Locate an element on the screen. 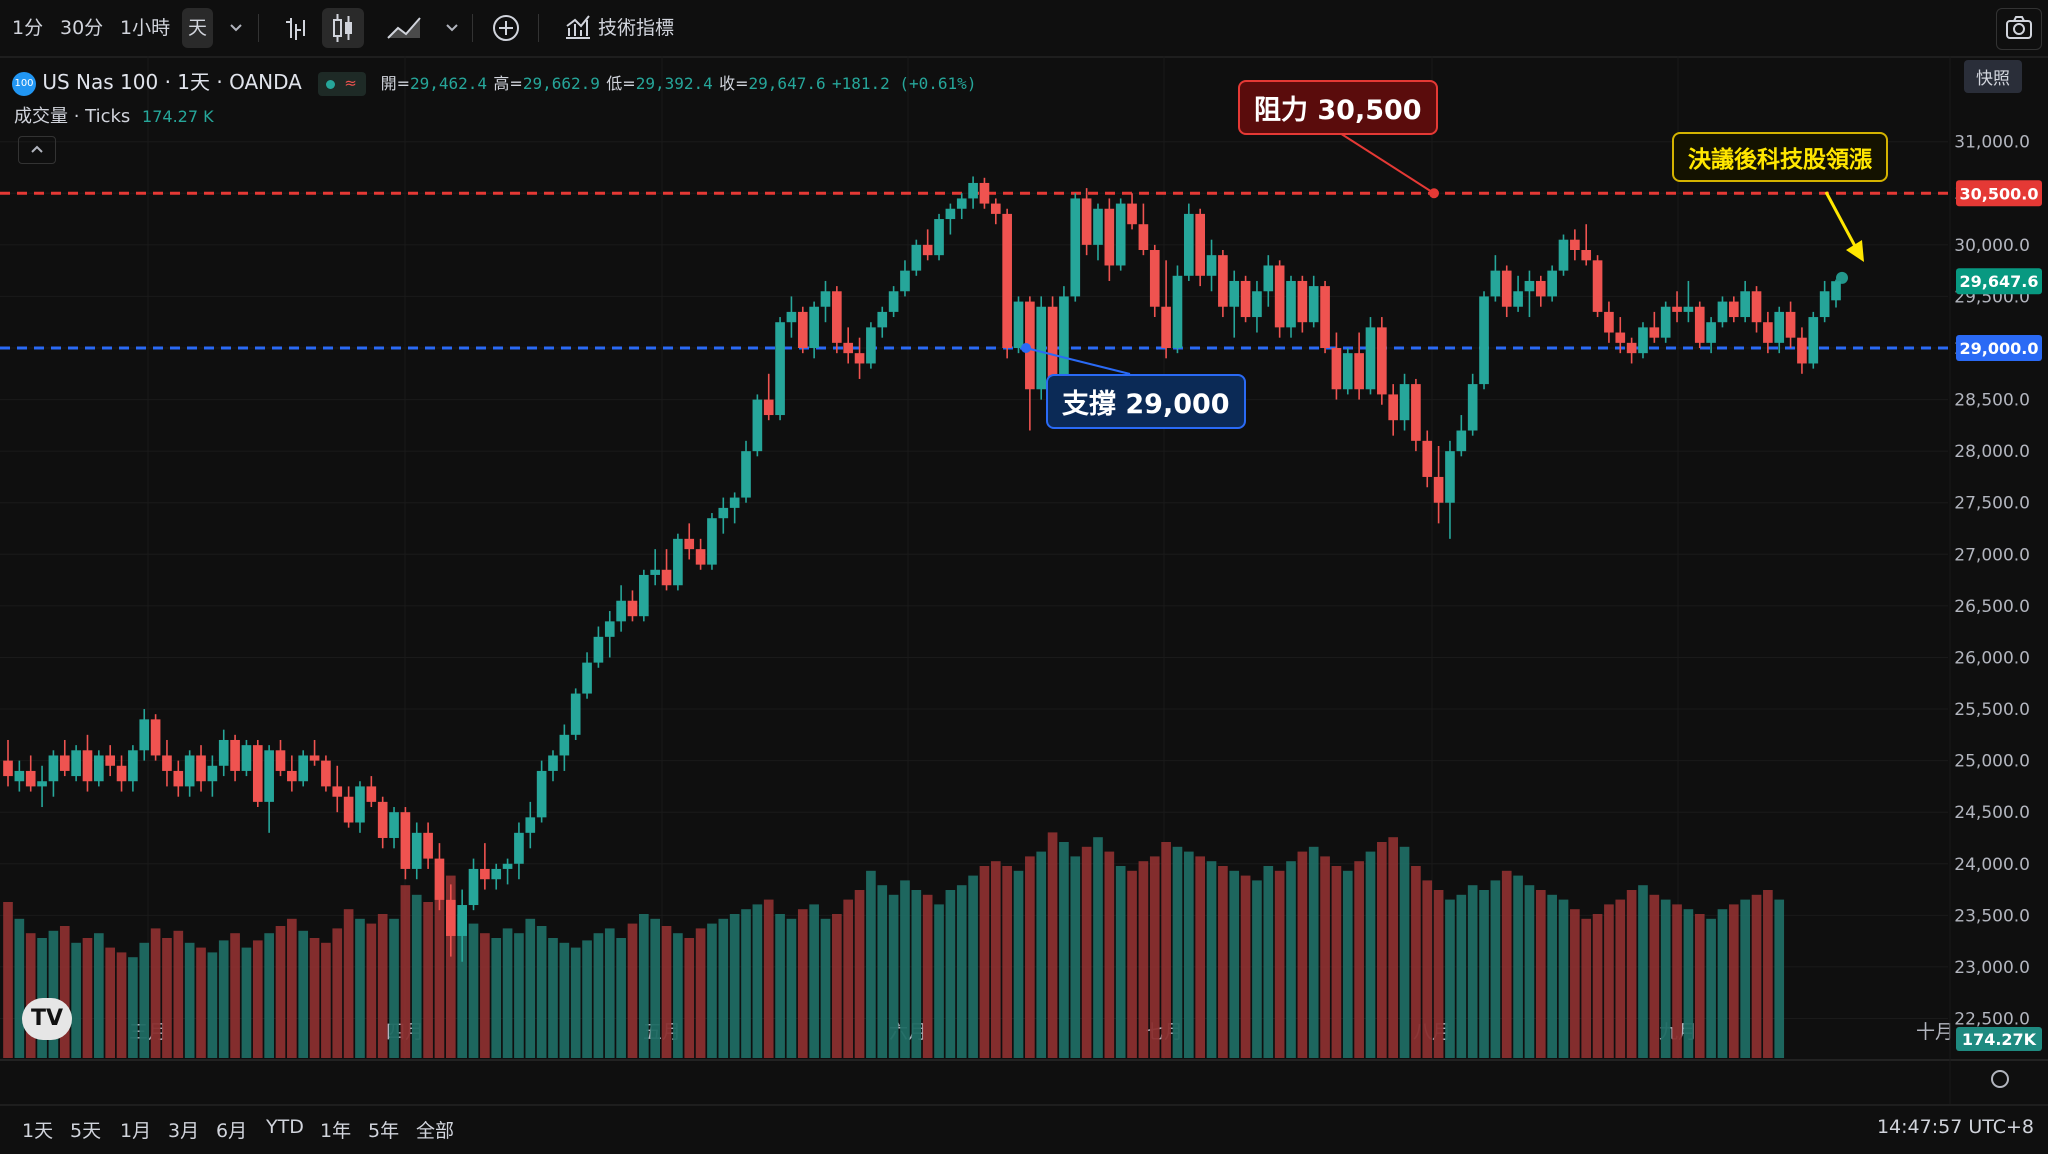 The image size is (2048, 1154). market-status-icon: ≈ is located at coordinates (342, 83).